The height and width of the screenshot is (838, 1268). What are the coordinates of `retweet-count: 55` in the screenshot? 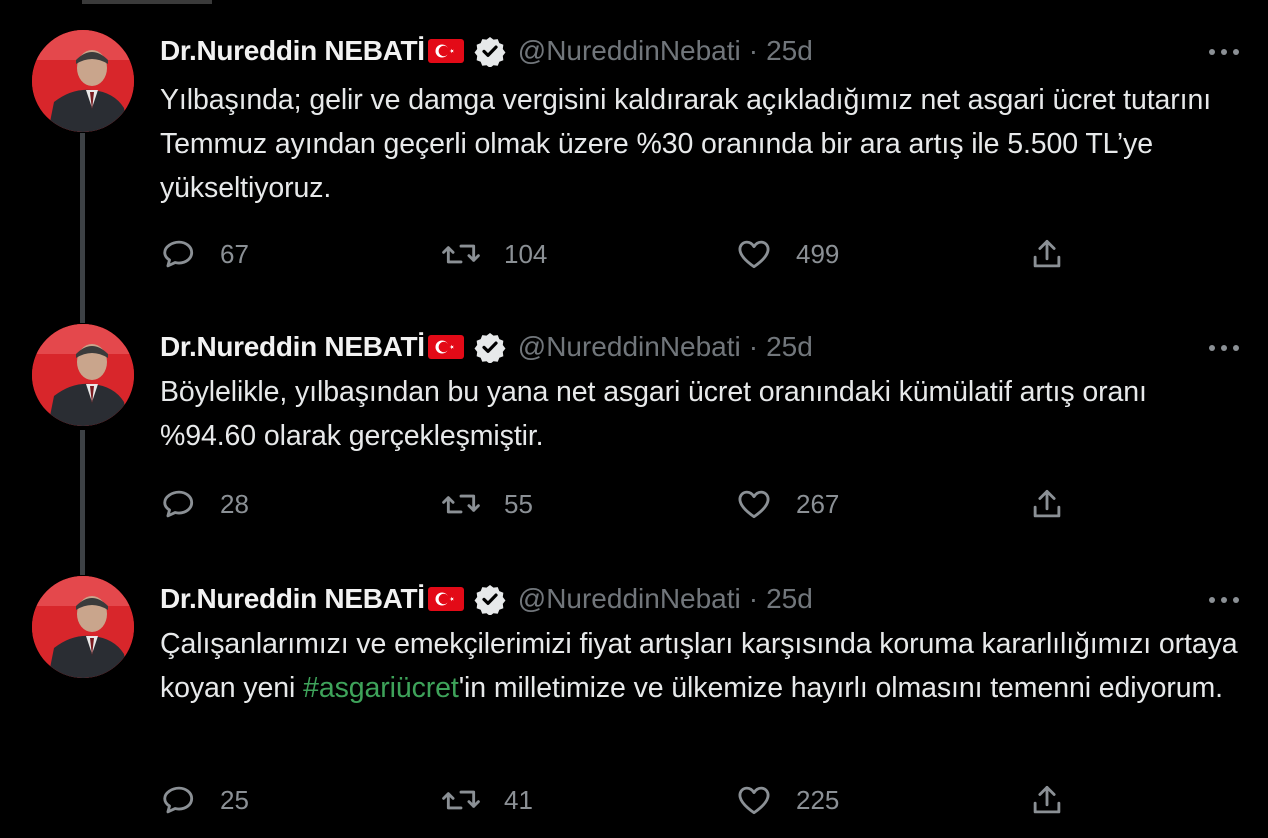 It's located at (518, 503).